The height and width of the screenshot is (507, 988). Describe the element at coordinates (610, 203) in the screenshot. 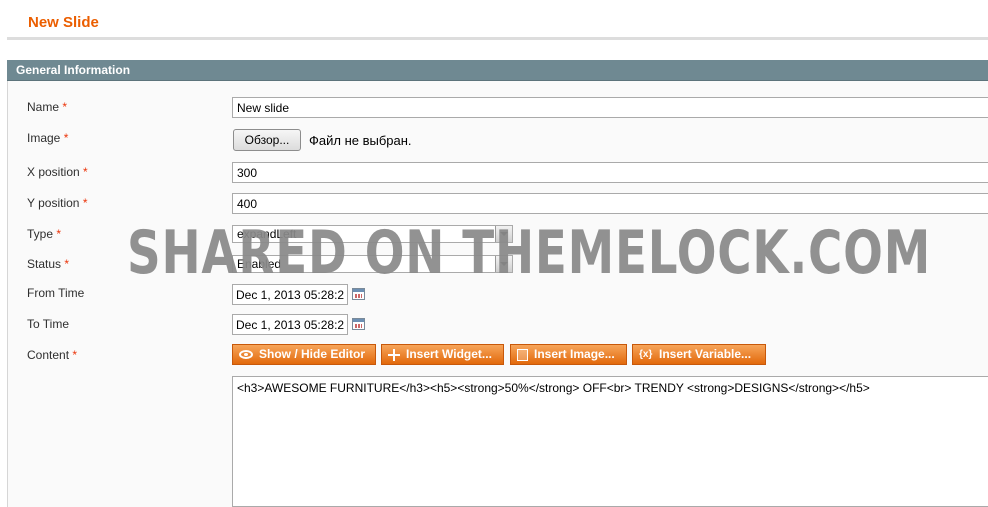

I see `y-position-input: 400` at that location.